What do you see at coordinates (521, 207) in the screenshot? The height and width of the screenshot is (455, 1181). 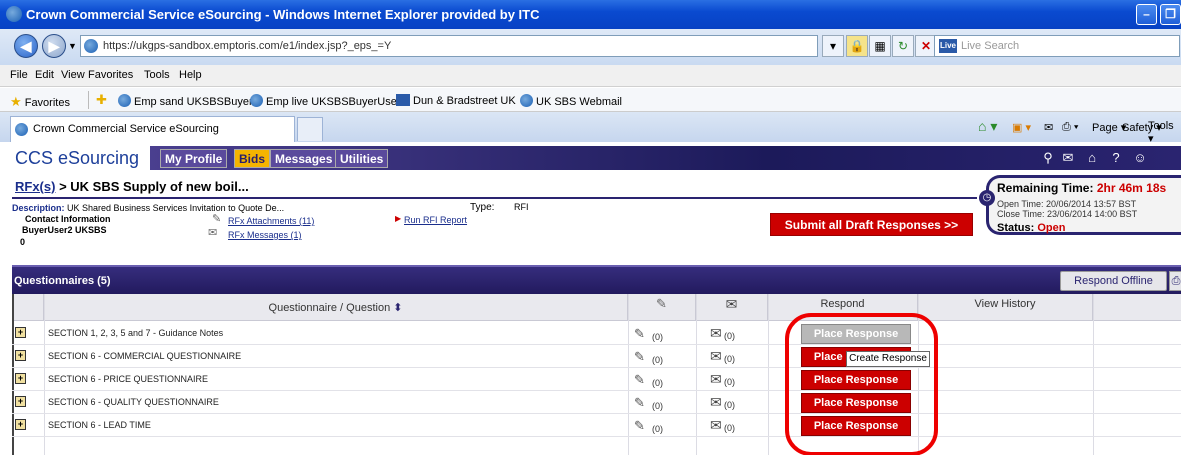 I see `type-value: RFI` at bounding box center [521, 207].